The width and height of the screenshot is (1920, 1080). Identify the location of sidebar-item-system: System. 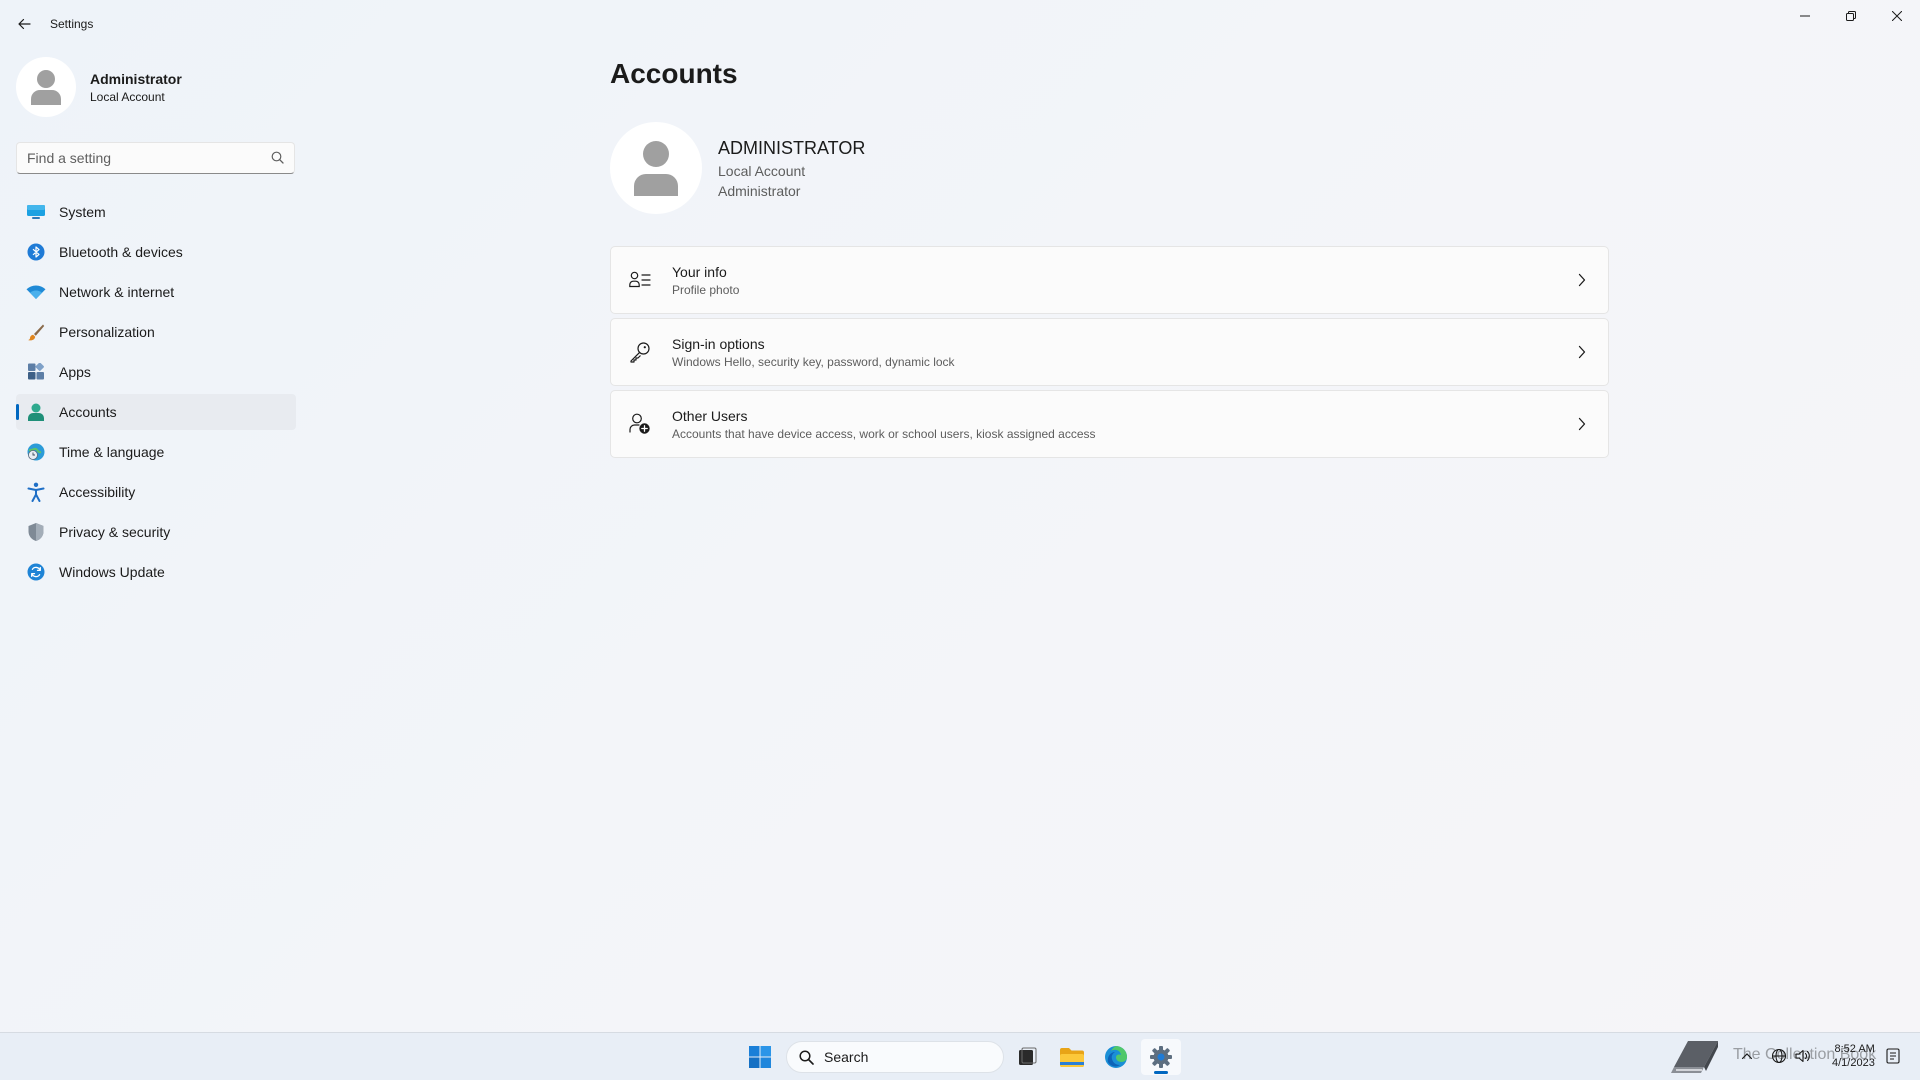
(156, 212).